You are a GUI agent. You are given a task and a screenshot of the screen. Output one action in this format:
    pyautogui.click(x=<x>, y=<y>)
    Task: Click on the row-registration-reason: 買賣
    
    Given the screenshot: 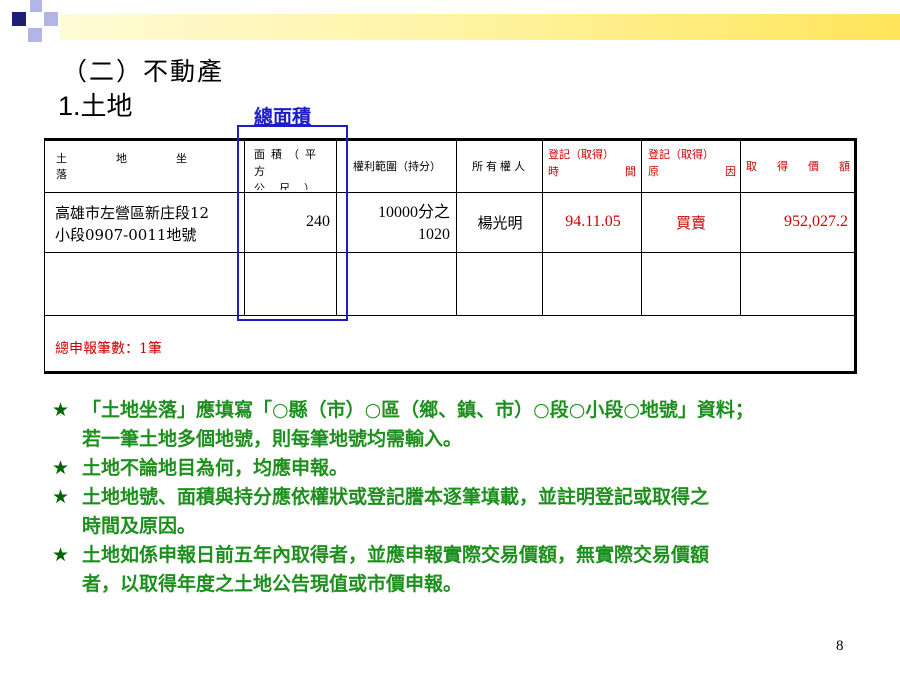 What is the action you would take?
    pyautogui.click(x=690, y=223)
    